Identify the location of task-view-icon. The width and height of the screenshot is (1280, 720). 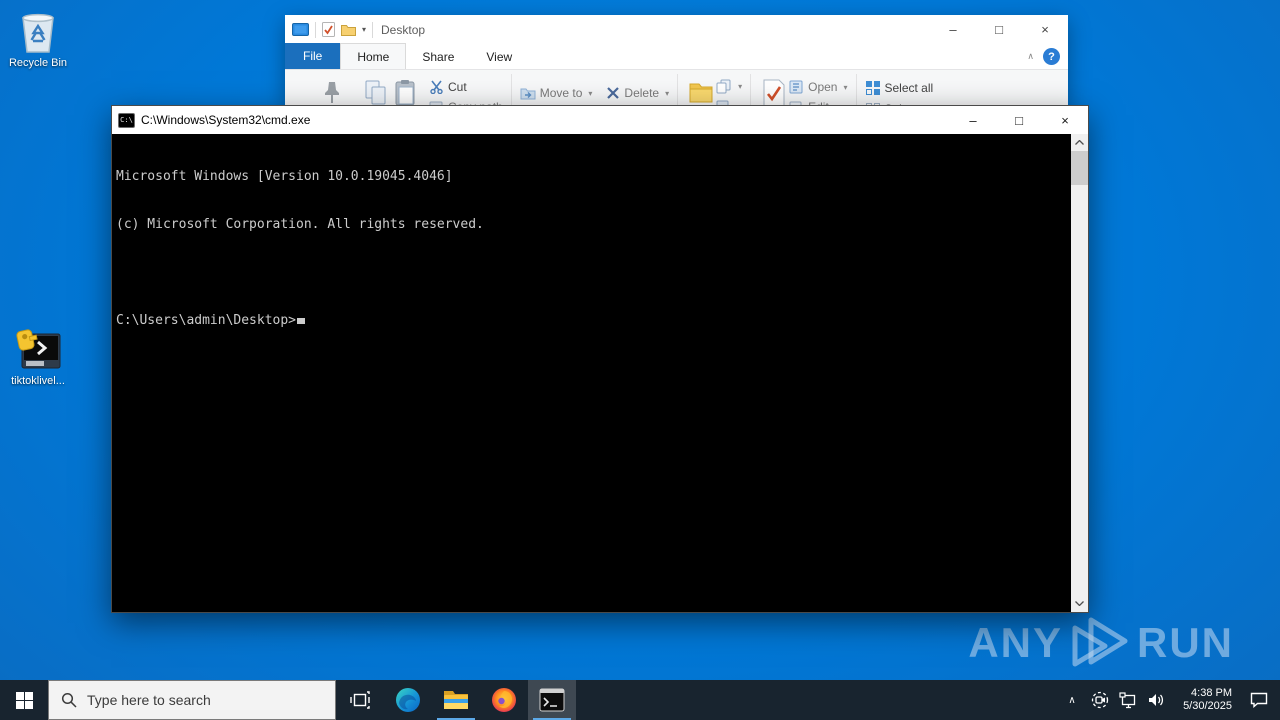
(360, 700).